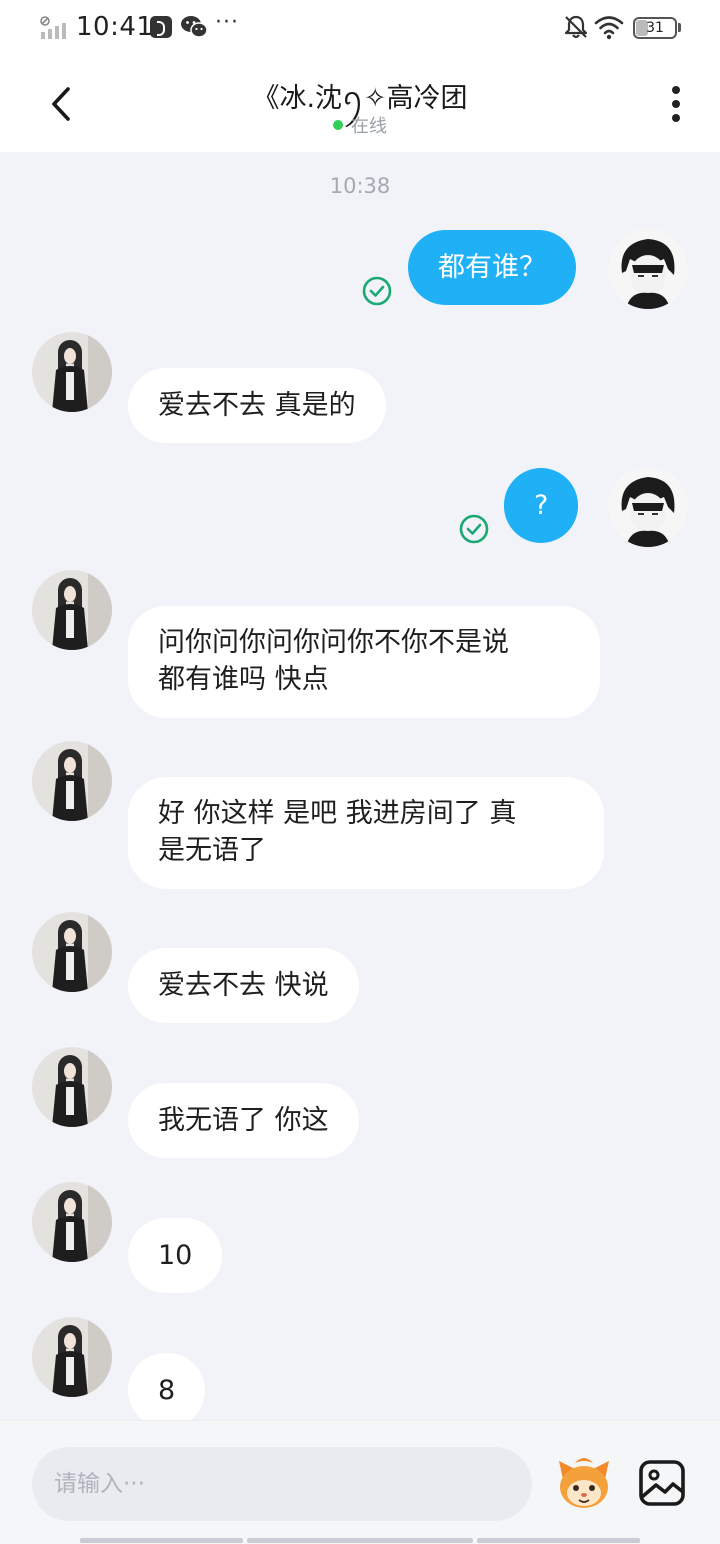 This screenshot has height=1544, width=720. What do you see at coordinates (194, 27) in the screenshot?
I see `wechat-icon` at bounding box center [194, 27].